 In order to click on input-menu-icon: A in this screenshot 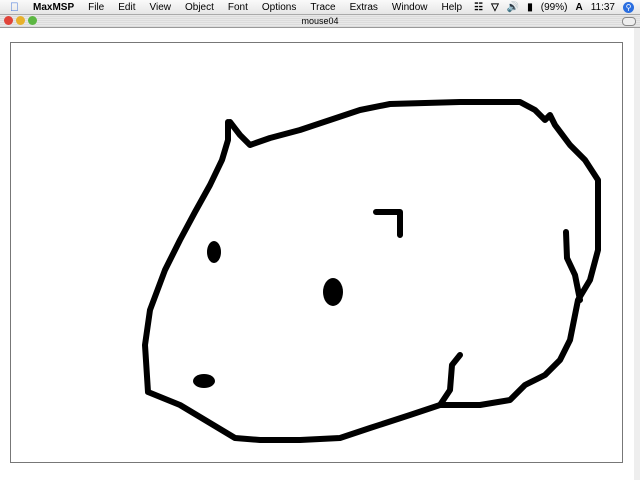, I will do `click(578, 7)`.